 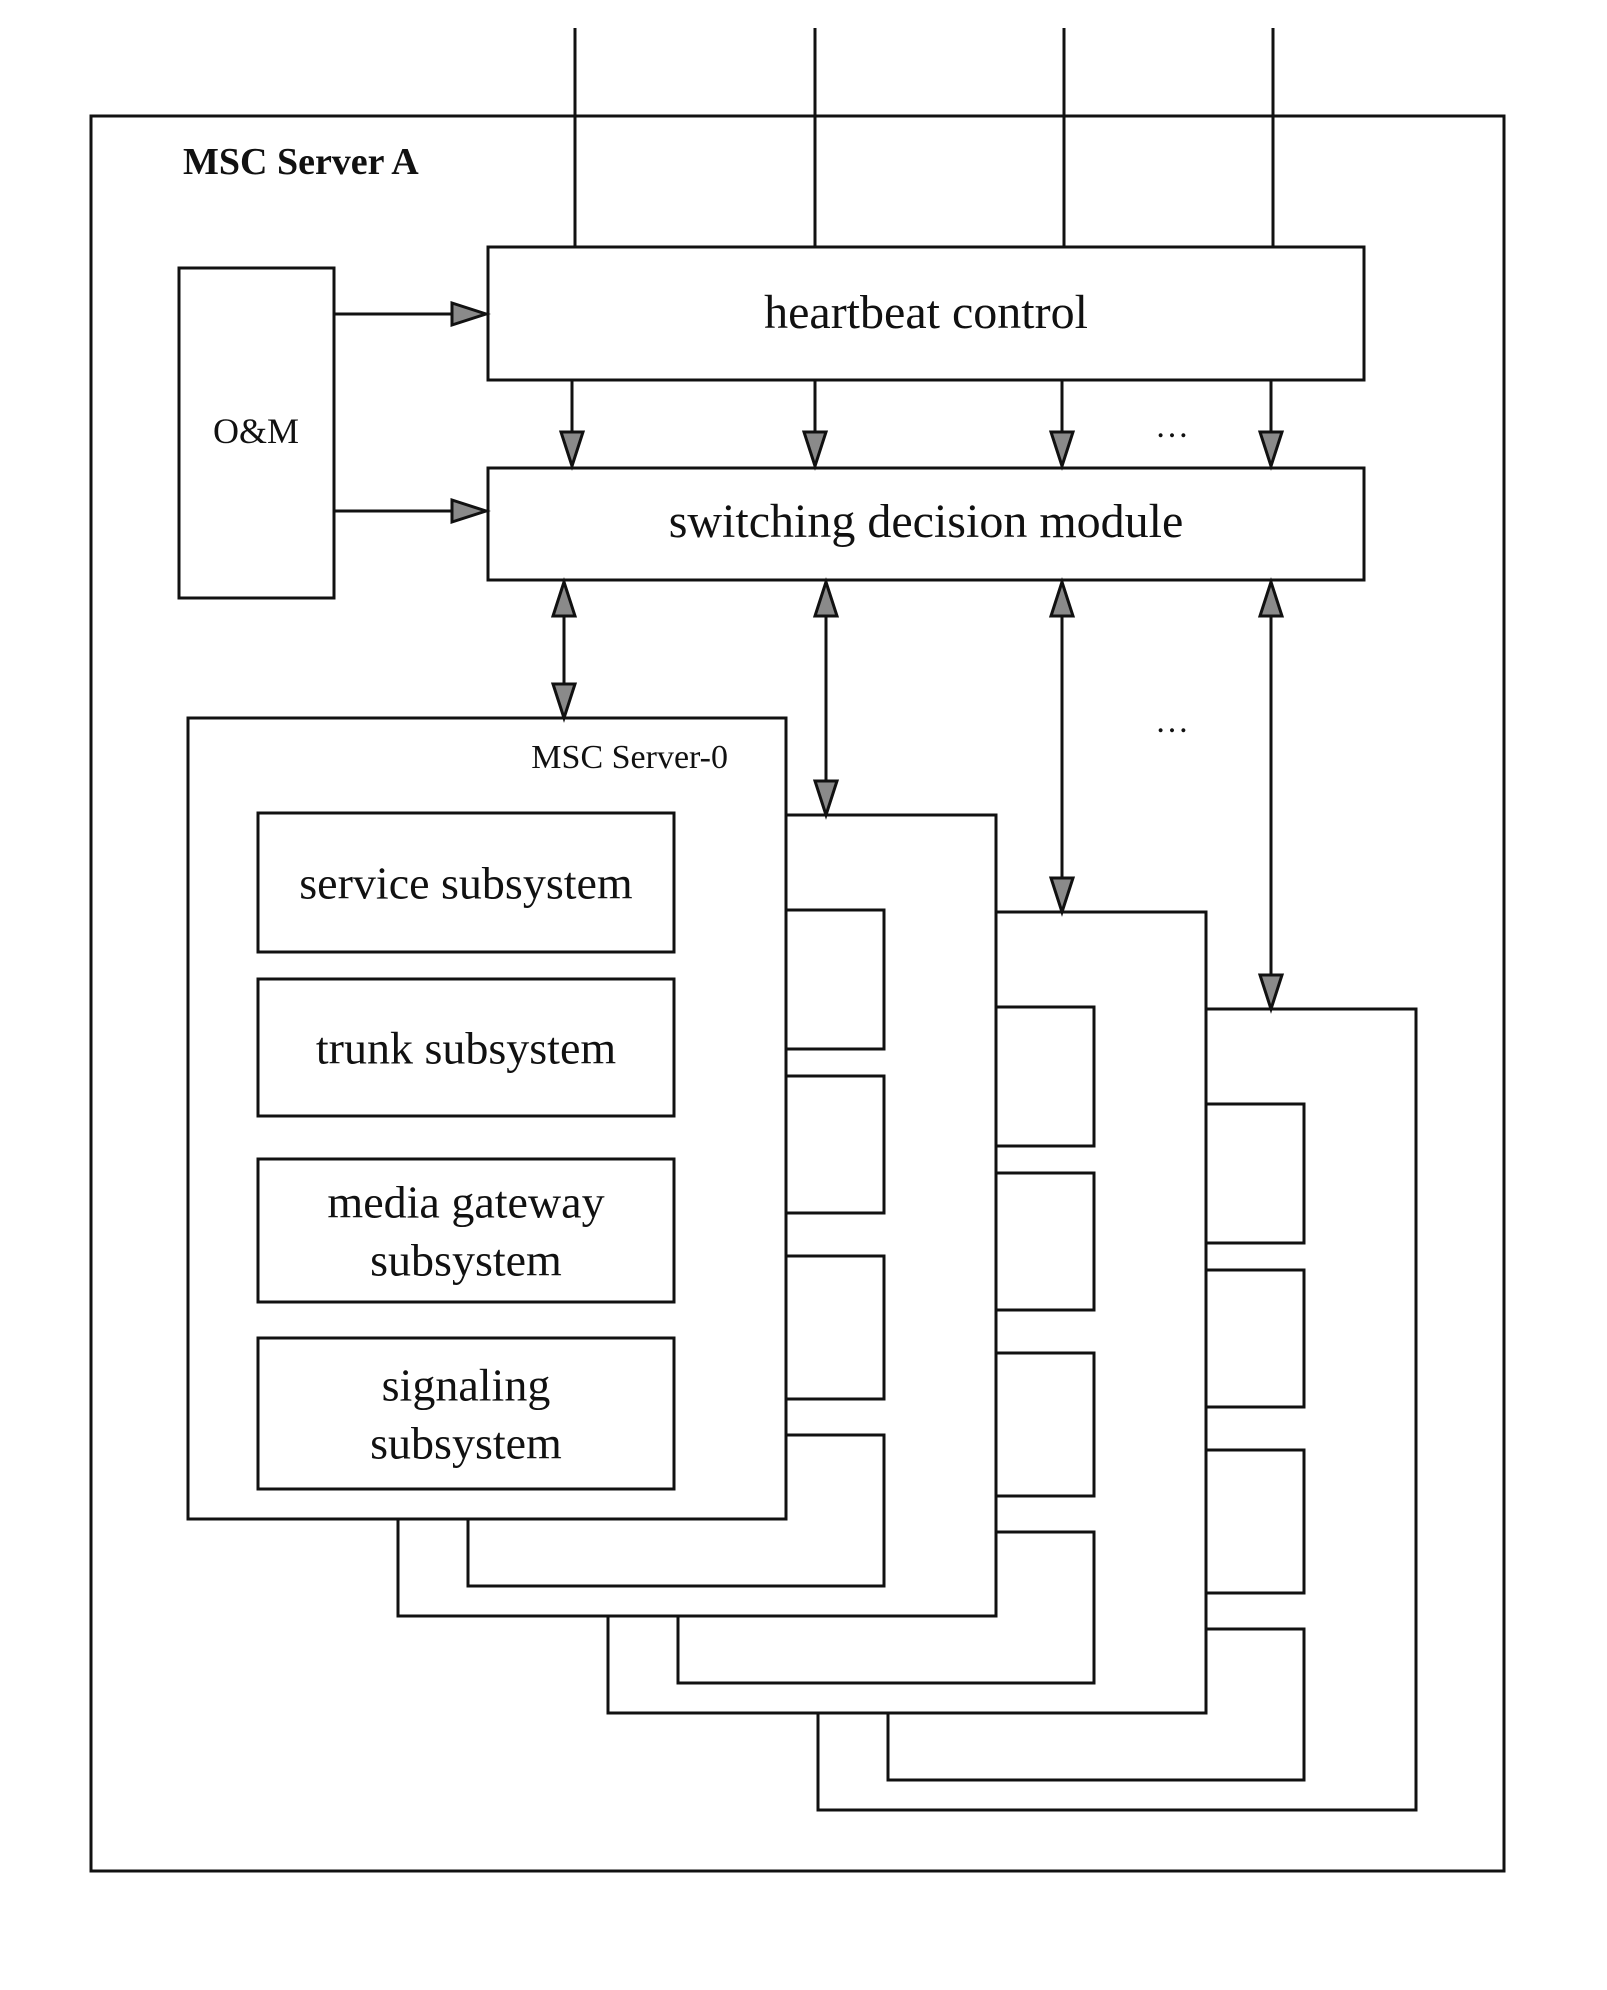 I want to click on subsystem-box: service subsystem, so click(x=466, y=882).